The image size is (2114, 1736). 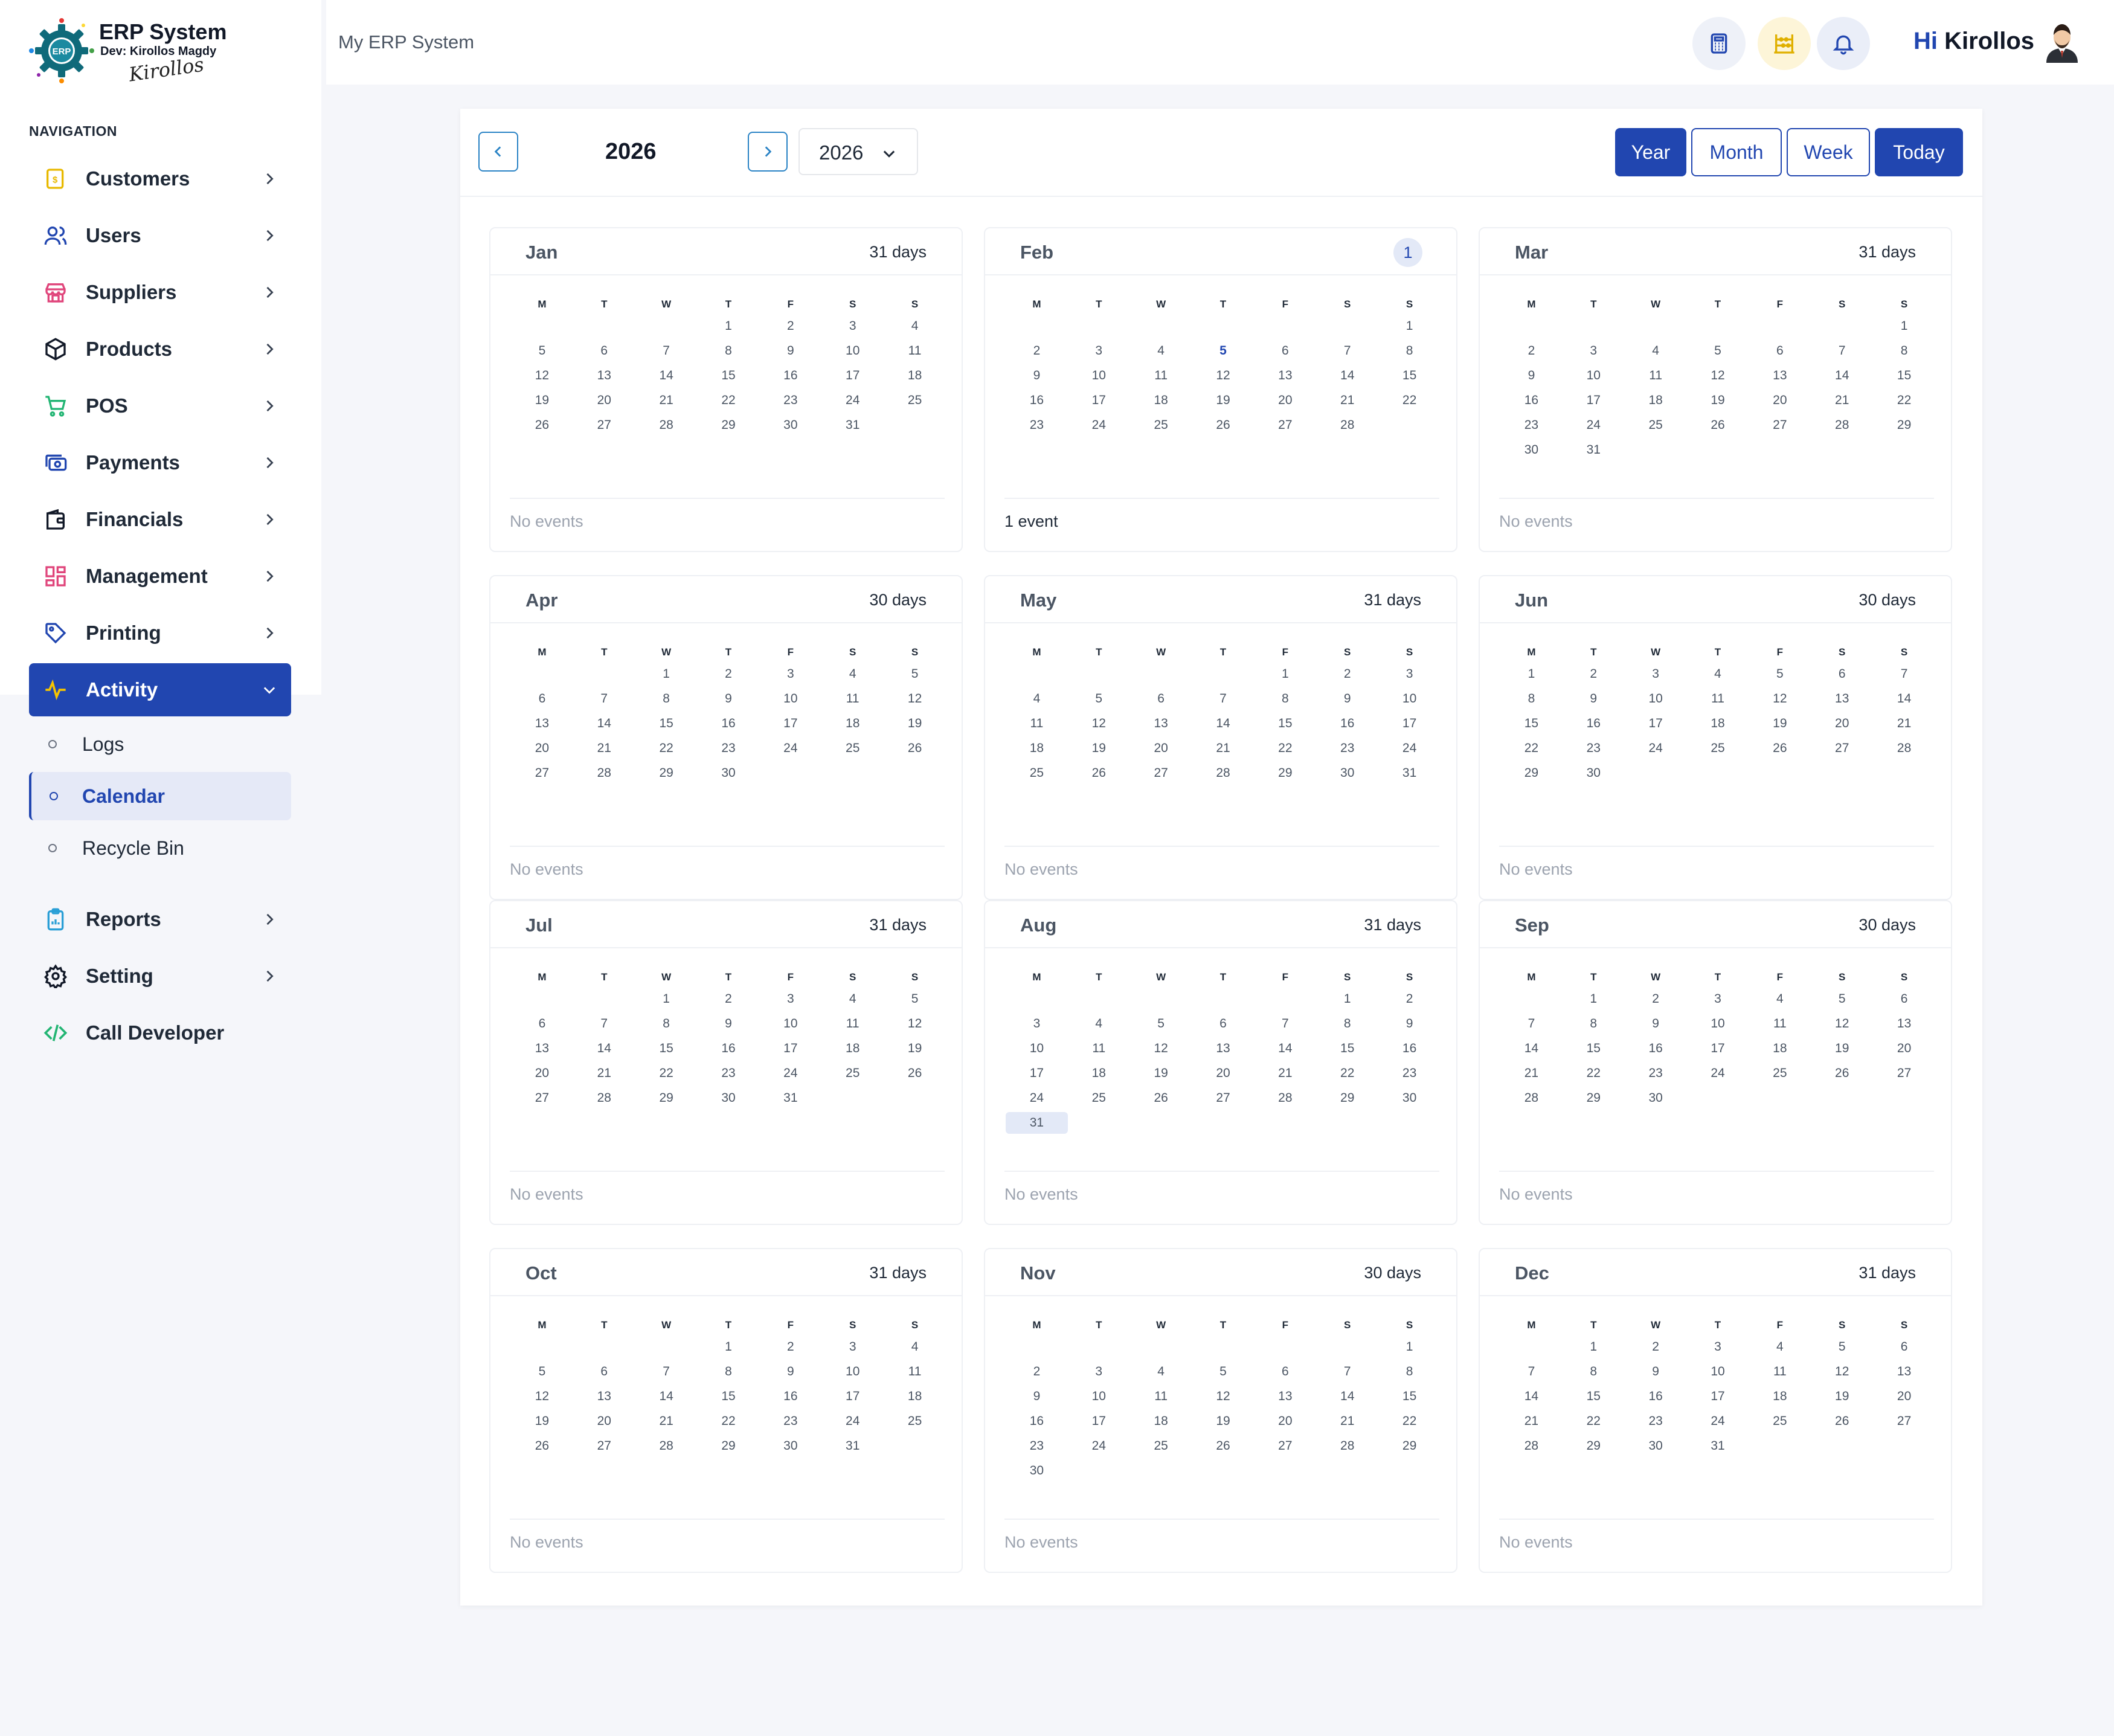 What do you see at coordinates (1099, 1073) in the screenshot?
I see `day-cell: 18` at bounding box center [1099, 1073].